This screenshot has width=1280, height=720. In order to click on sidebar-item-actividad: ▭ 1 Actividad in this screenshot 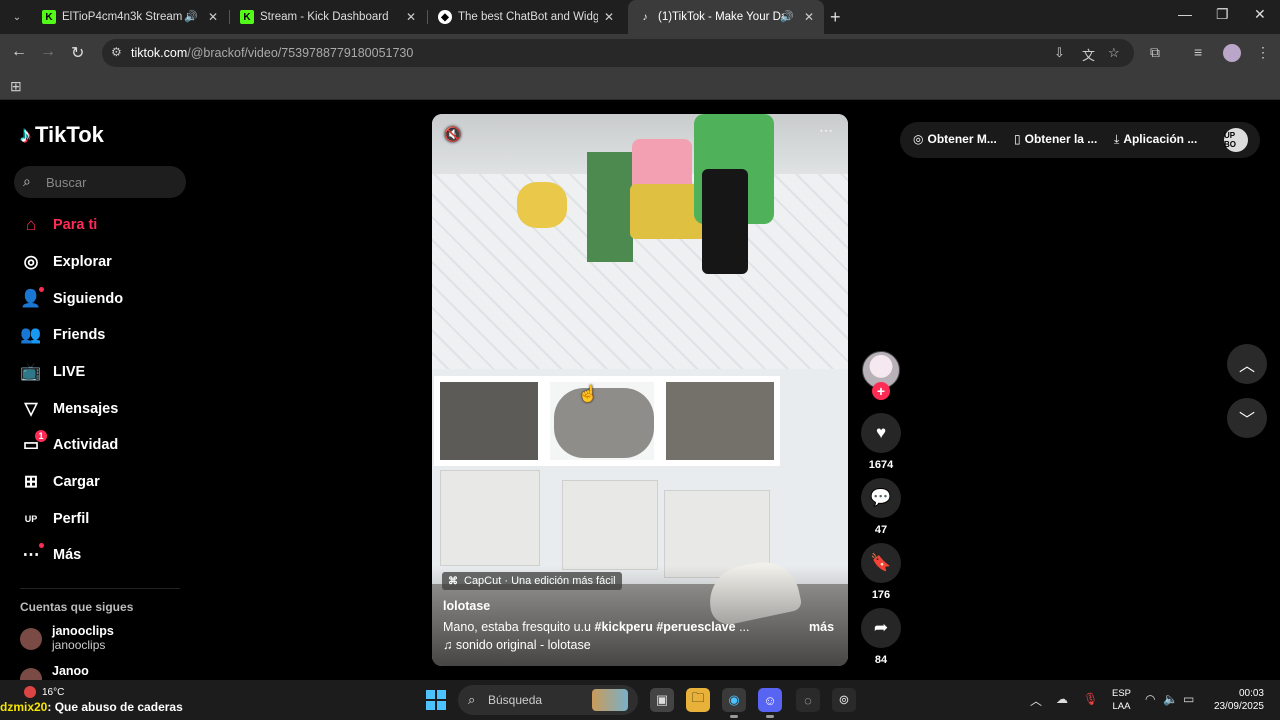, I will do `click(105, 445)`.